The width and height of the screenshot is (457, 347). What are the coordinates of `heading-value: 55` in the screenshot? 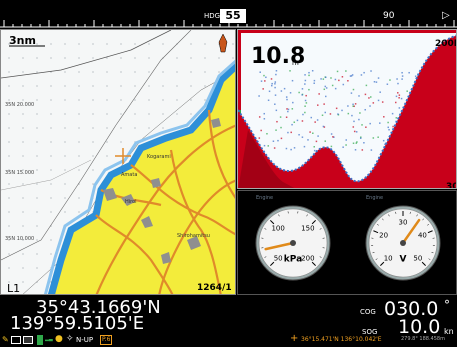 It's located at (233, 16).